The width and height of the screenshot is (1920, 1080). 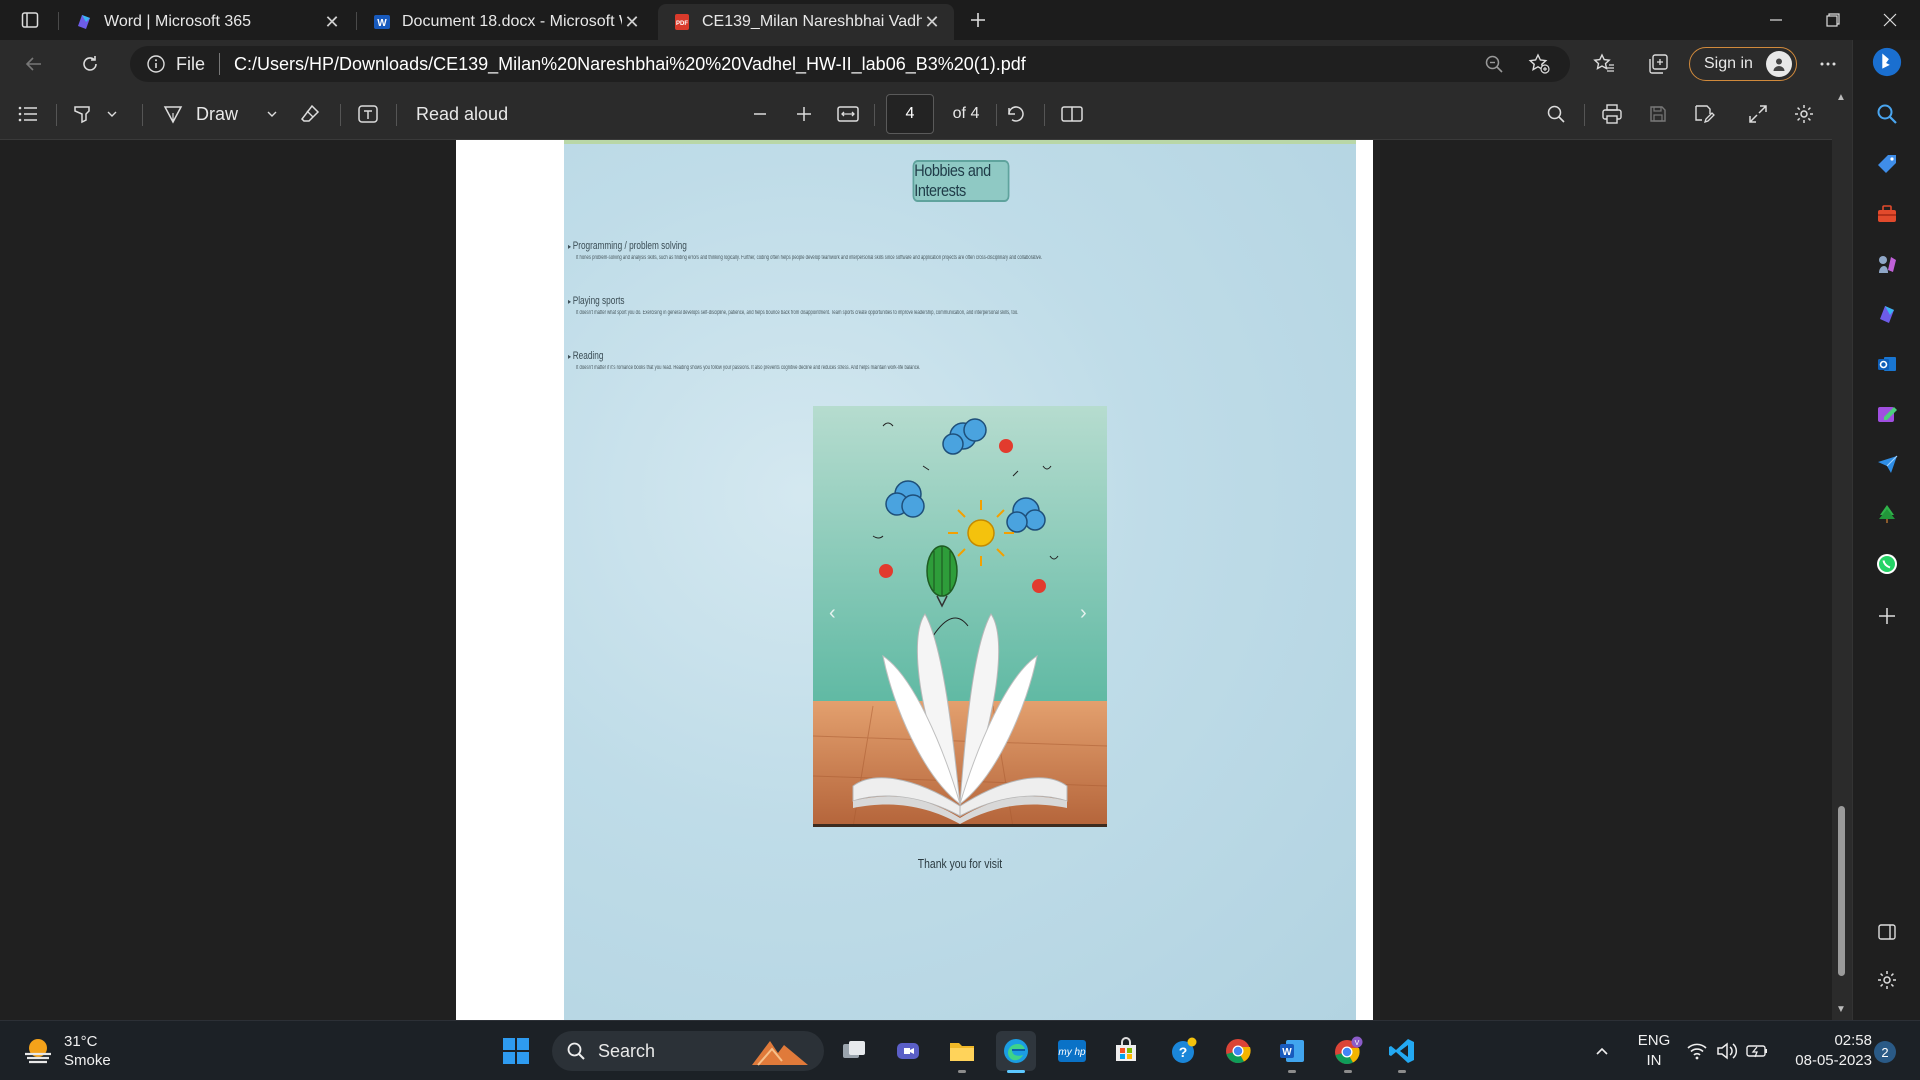 I want to click on settings-and-more-button, so click(x=1828, y=64).